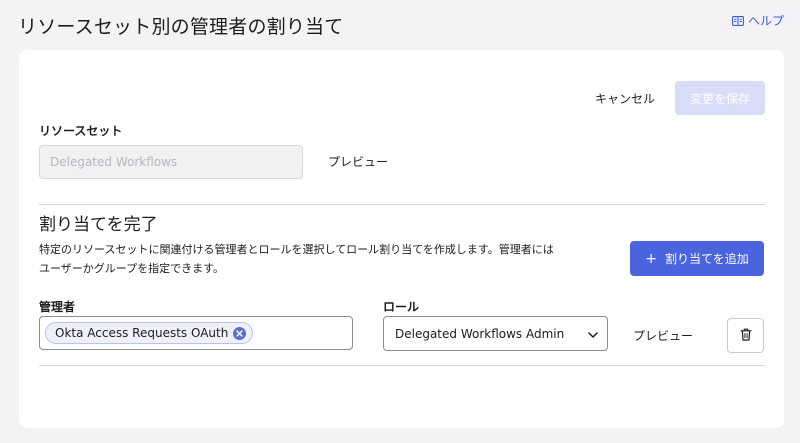 The width and height of the screenshot is (800, 443). What do you see at coordinates (651, 258) in the screenshot?
I see `plus-icon: +` at bounding box center [651, 258].